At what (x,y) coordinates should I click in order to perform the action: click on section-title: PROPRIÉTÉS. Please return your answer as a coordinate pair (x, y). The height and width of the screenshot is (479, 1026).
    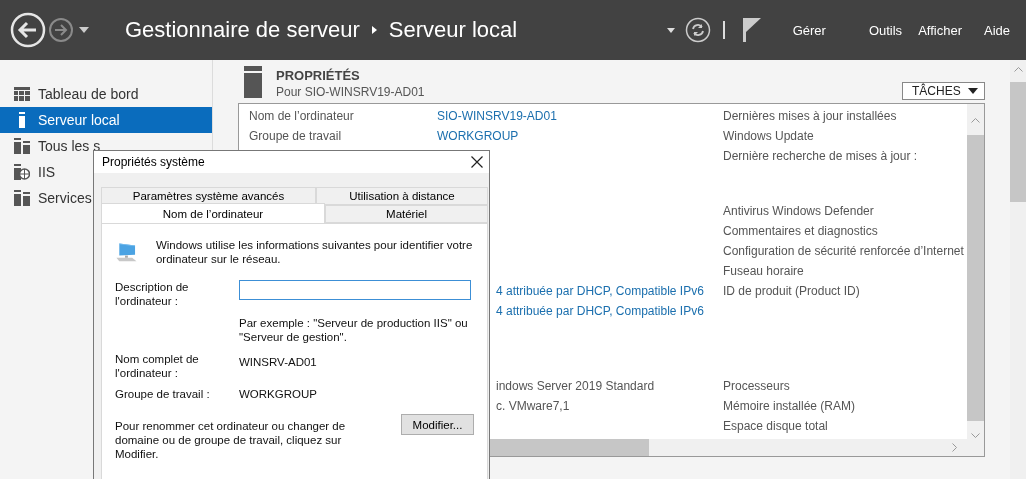
    Looking at the image, I should click on (318, 75).